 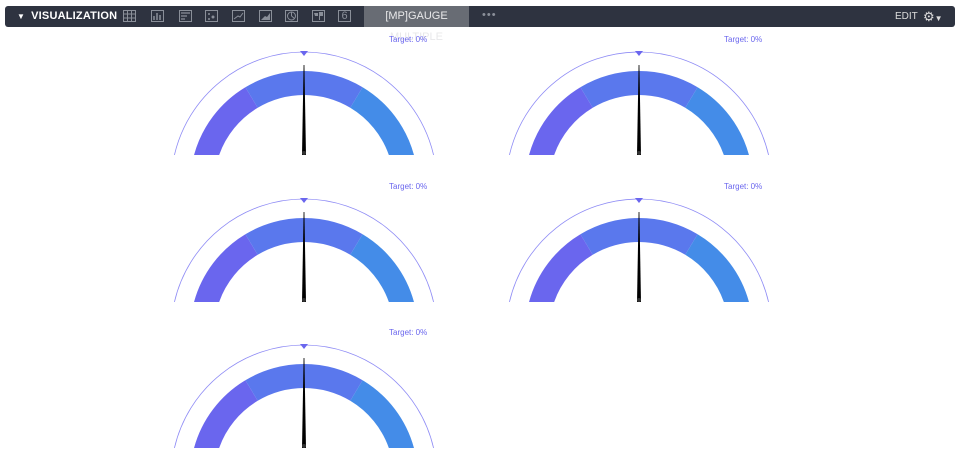 I want to click on number-icon-label: 6, so click(x=344, y=16).